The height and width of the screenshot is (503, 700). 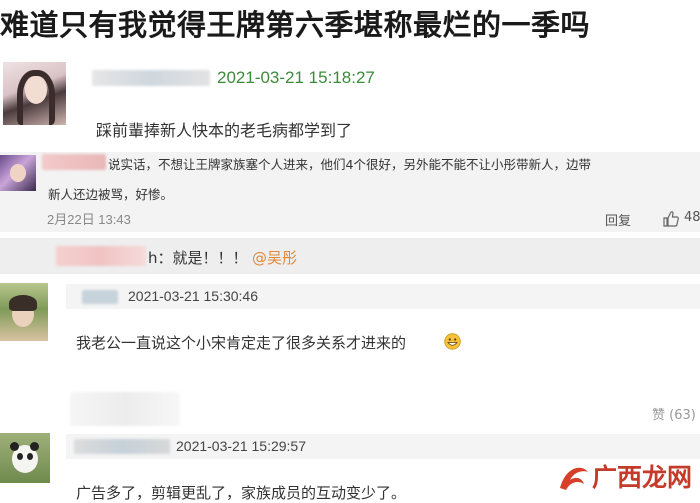 I want to click on comment-text-line-2: 新人还边被骂，好惨。, so click(x=111, y=194).